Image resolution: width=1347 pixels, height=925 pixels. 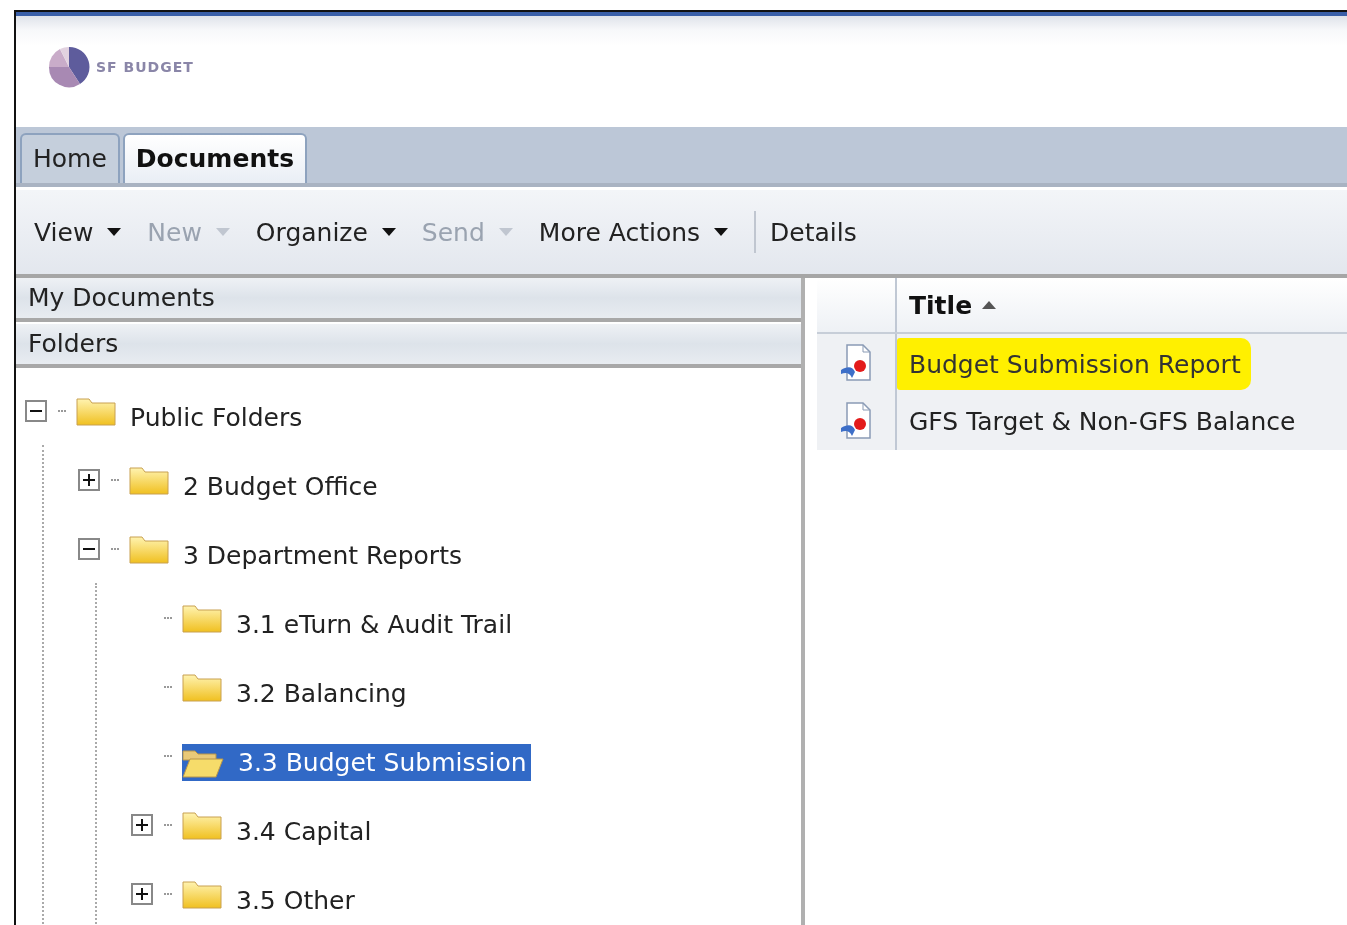 What do you see at coordinates (321, 693) in the screenshot?
I see `folder-item: 3.2 Balancing` at bounding box center [321, 693].